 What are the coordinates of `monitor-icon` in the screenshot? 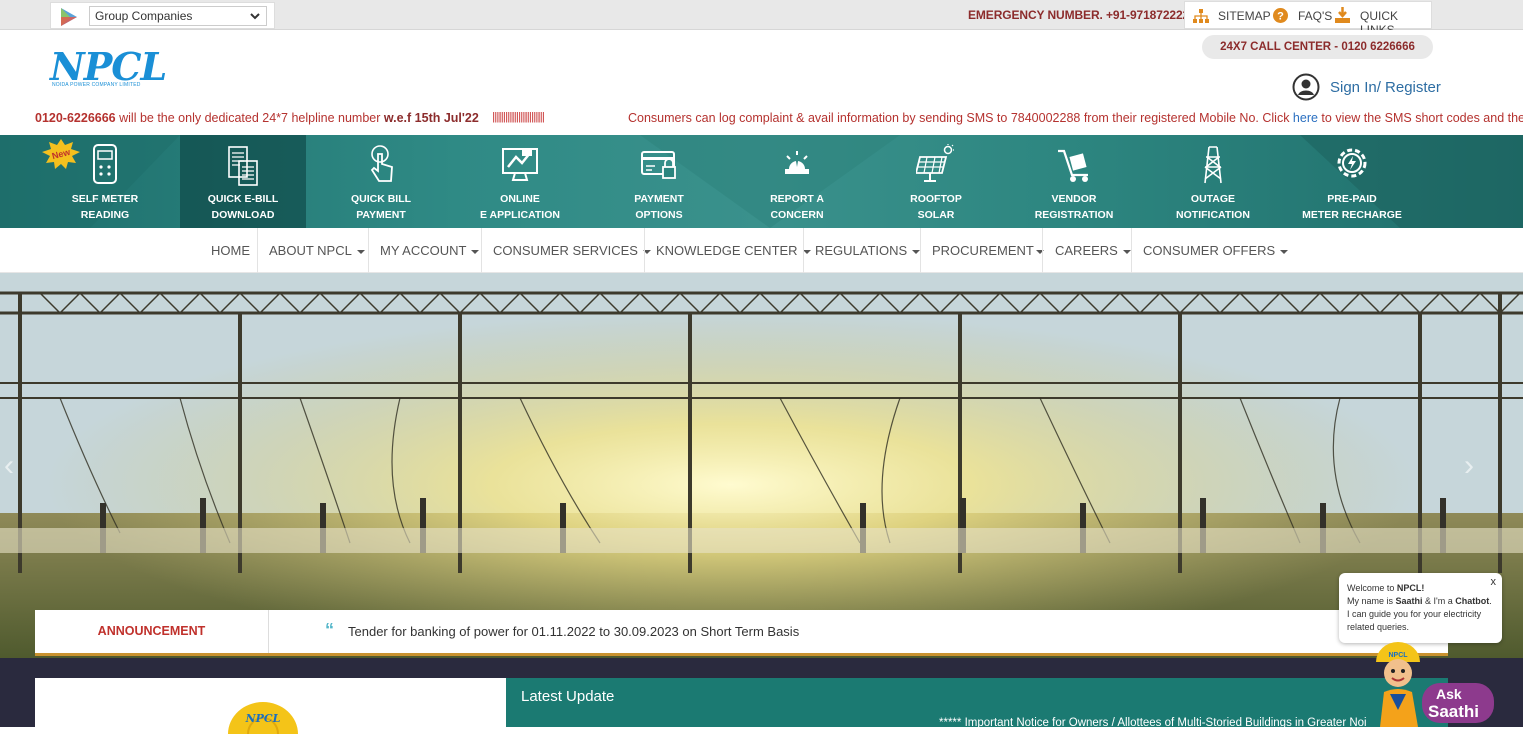 It's located at (520, 164).